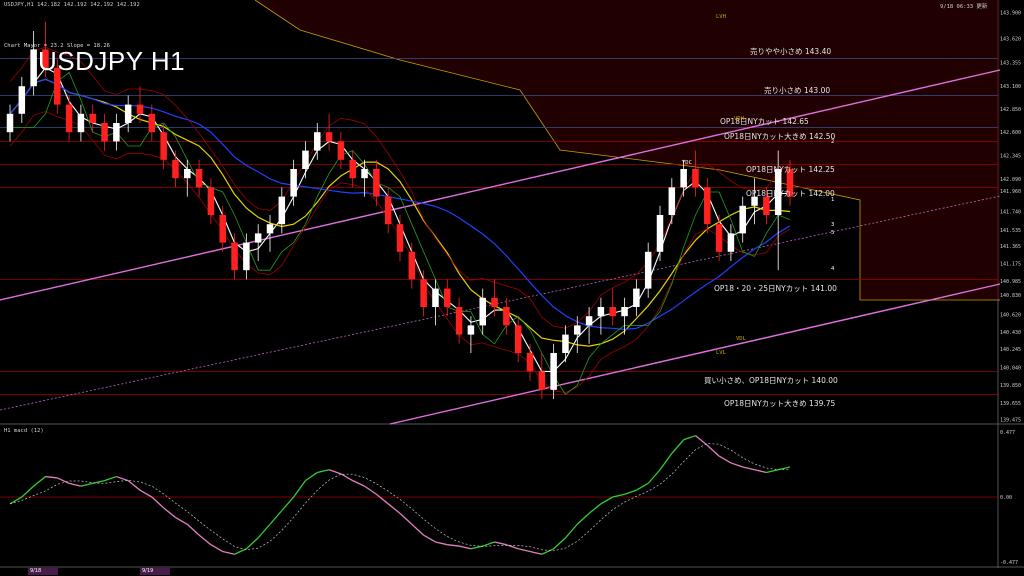  Describe the element at coordinates (1010, 404) in the screenshot. I see `y-tick-20: 139.655` at that location.